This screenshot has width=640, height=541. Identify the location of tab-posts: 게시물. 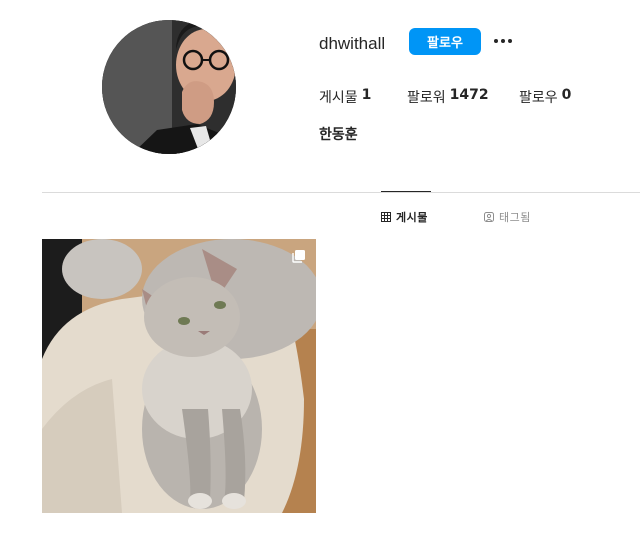
(404, 217).